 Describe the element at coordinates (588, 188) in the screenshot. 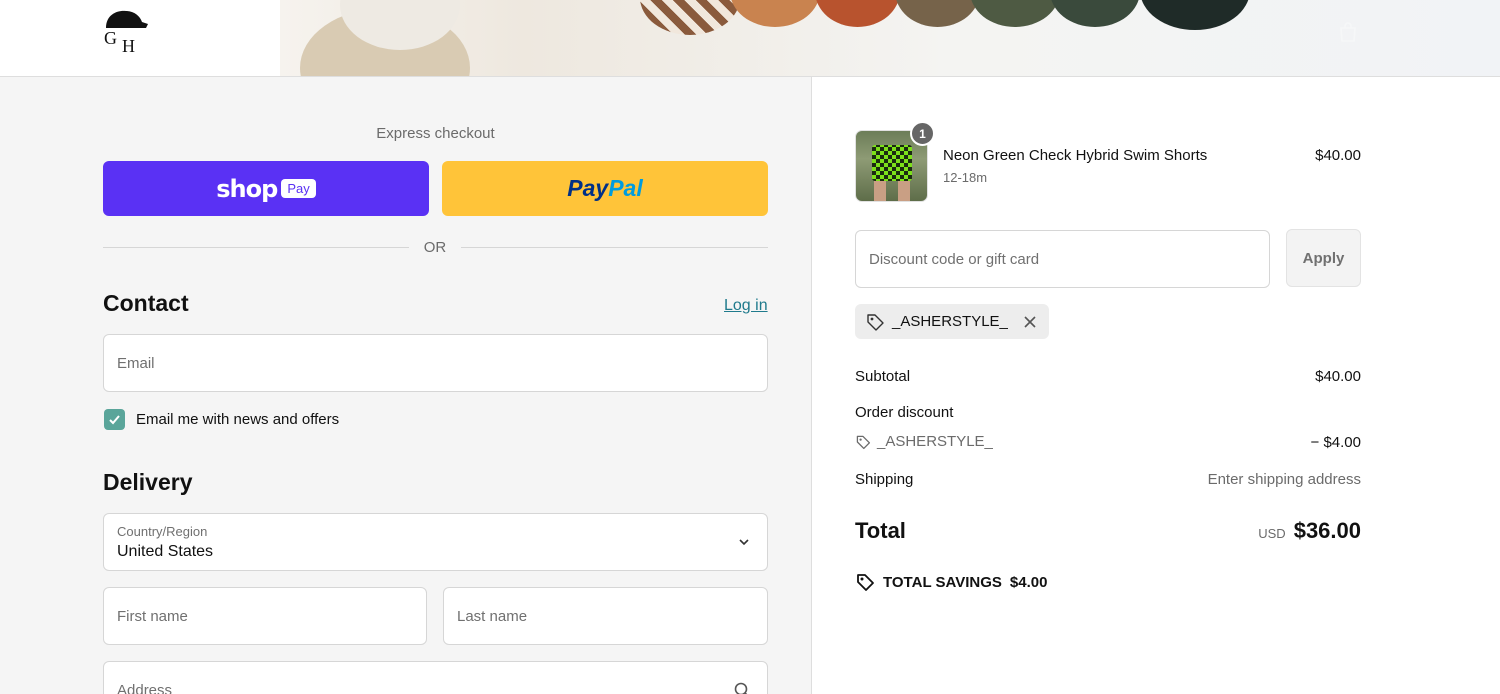

I see `paypal-wordmark-pay: Pay` at that location.